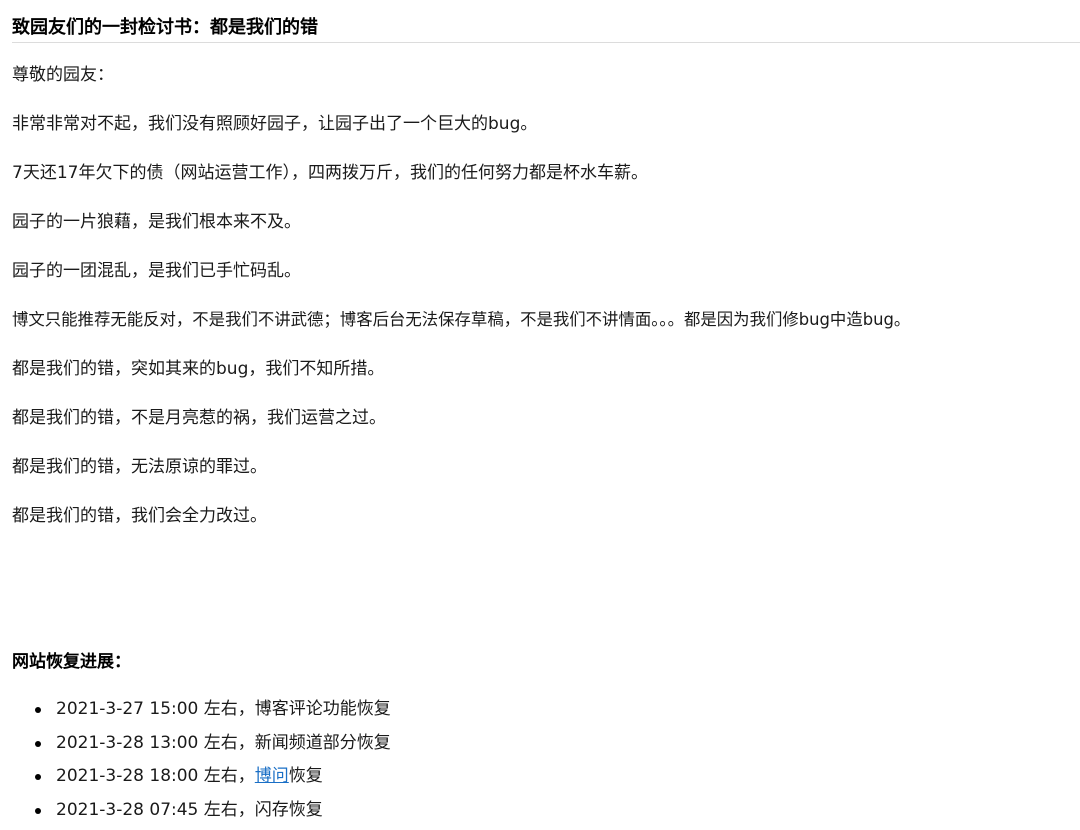 The height and width of the screenshot is (830, 1080). What do you see at coordinates (288, 809) in the screenshot?
I see `progress-text: 闪存恢复` at bounding box center [288, 809].